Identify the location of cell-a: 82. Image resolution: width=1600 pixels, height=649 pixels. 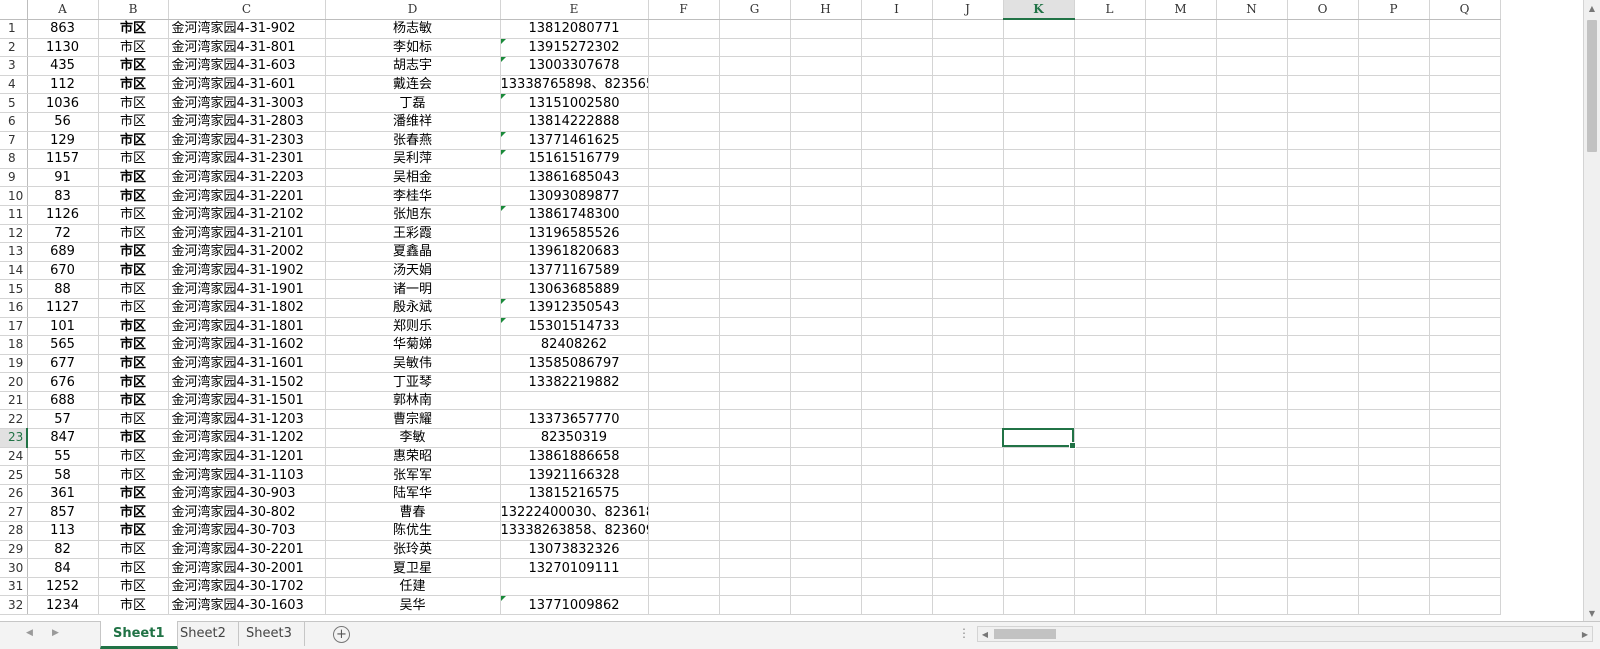
(63, 550).